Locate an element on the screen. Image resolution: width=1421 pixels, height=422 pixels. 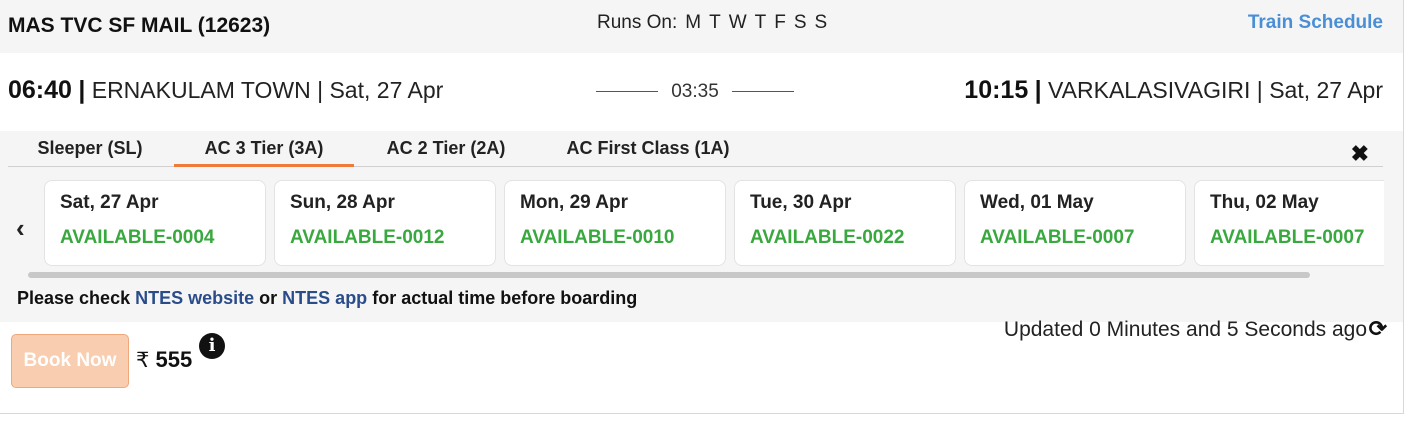
availability-date: Sat, 27 Apr is located at coordinates (109, 202).